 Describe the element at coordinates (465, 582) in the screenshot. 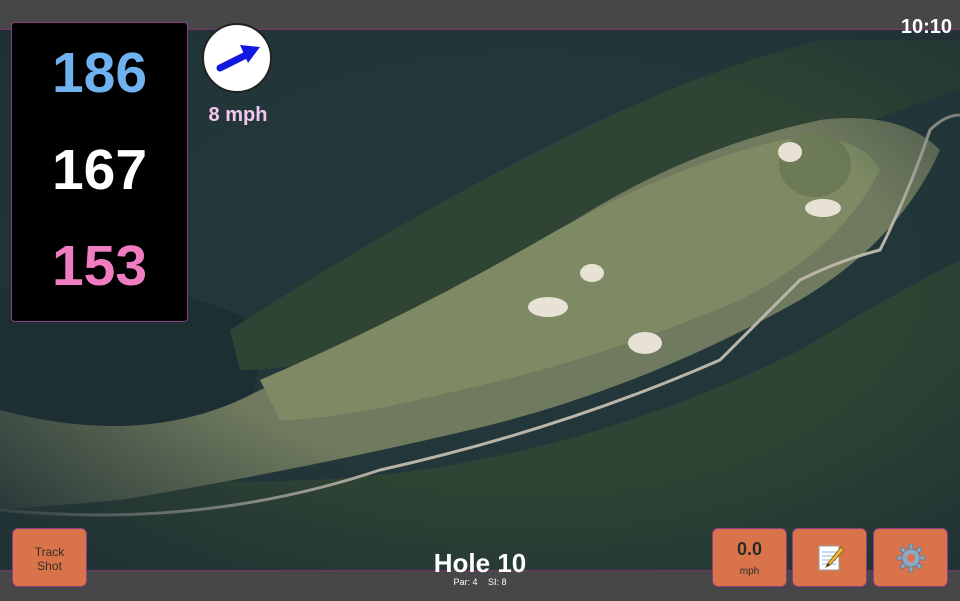

I see `hole-par: Par: 4` at that location.